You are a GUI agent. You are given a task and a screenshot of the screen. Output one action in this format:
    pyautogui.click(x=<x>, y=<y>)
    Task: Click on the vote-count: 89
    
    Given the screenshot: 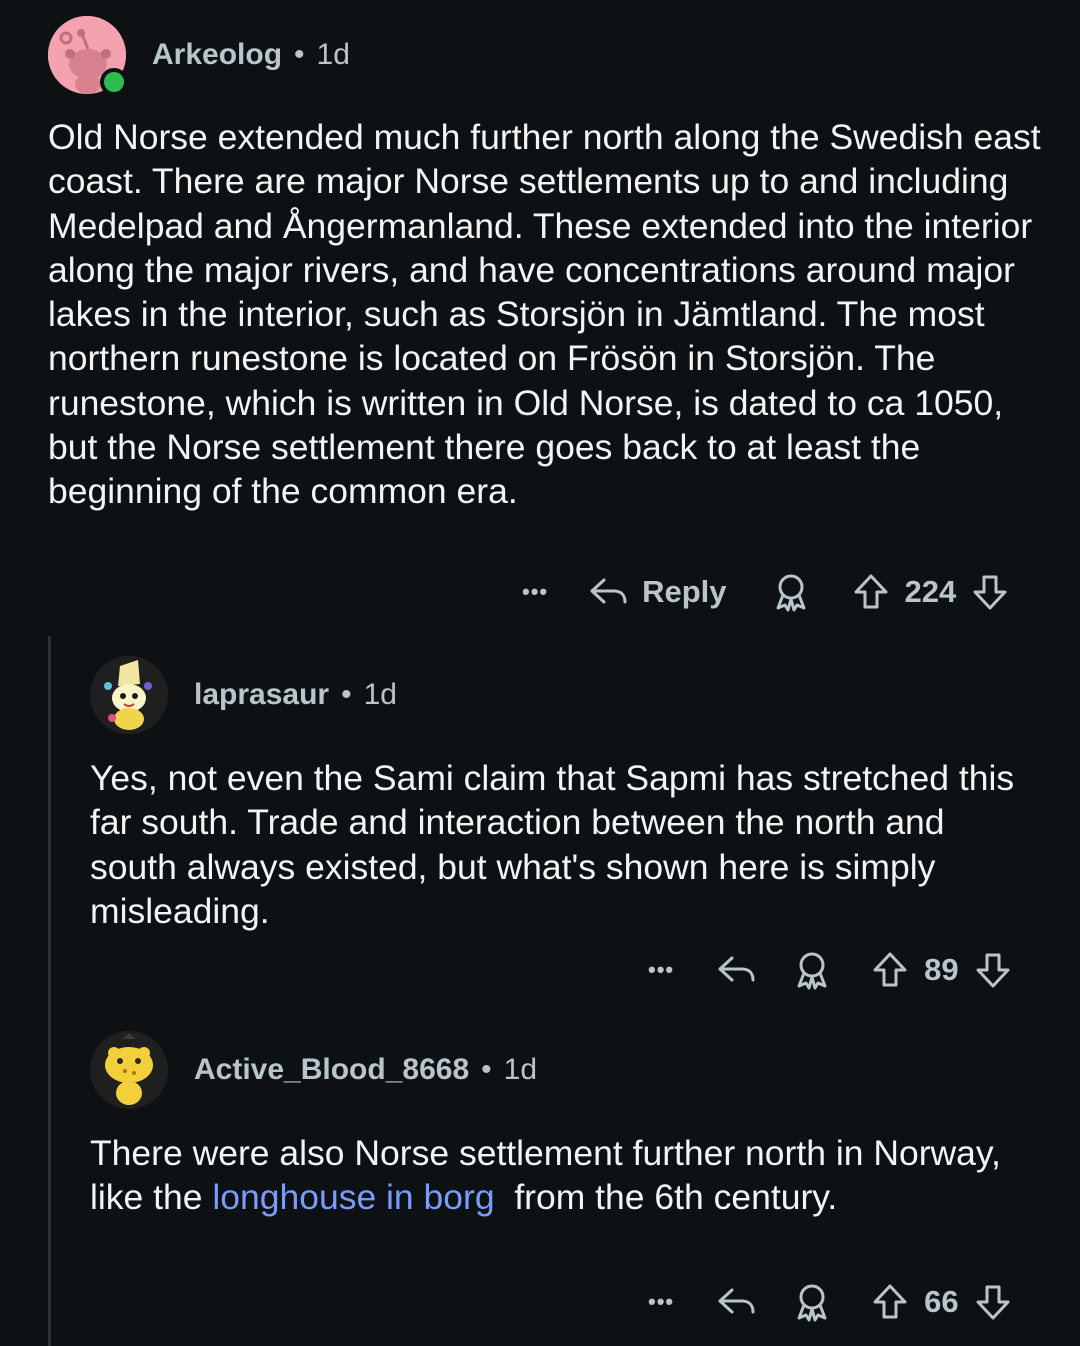 What is the action you would take?
    pyautogui.click(x=941, y=969)
    